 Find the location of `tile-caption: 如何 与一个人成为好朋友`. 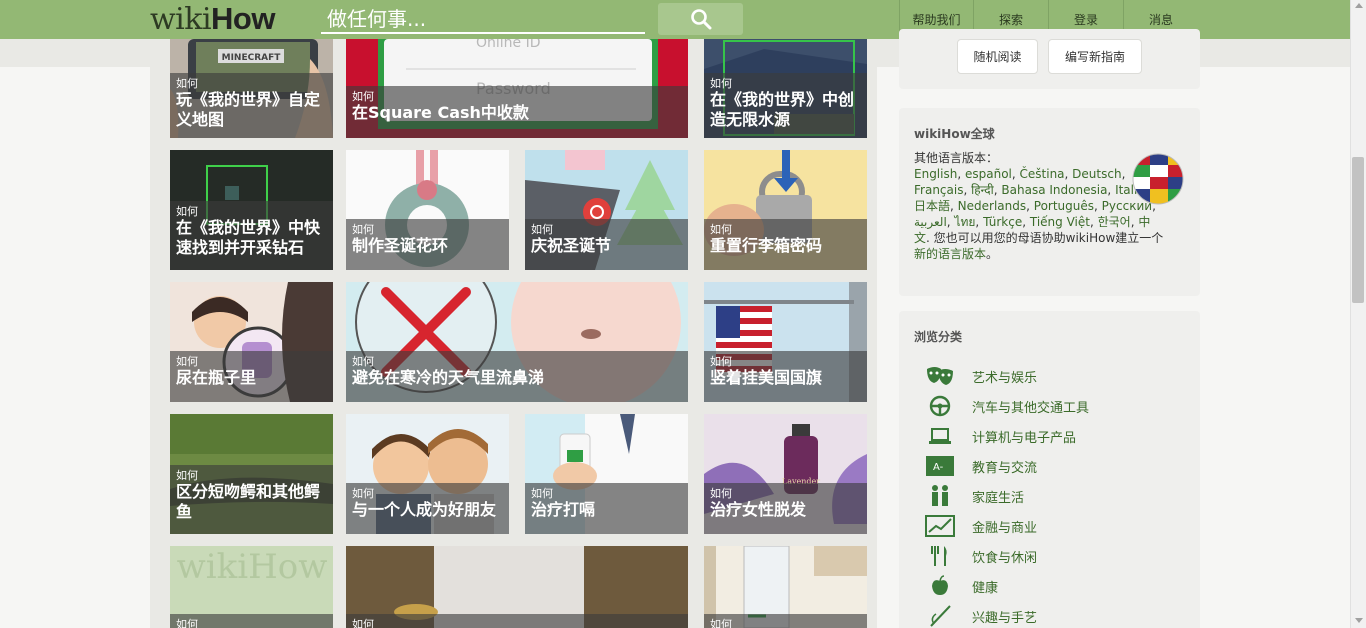

tile-caption: 如何 与一个人成为好朋友 is located at coordinates (427, 508).